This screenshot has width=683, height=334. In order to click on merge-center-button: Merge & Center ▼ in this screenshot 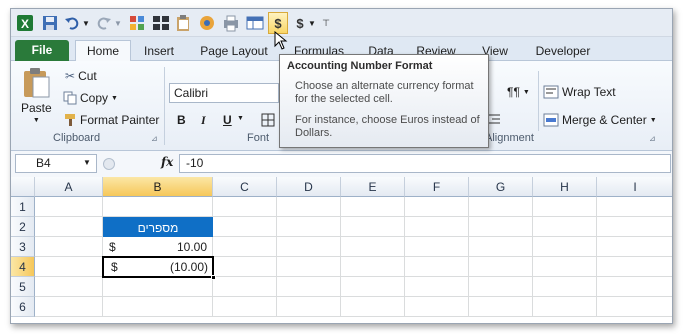, I will do `click(600, 120)`.